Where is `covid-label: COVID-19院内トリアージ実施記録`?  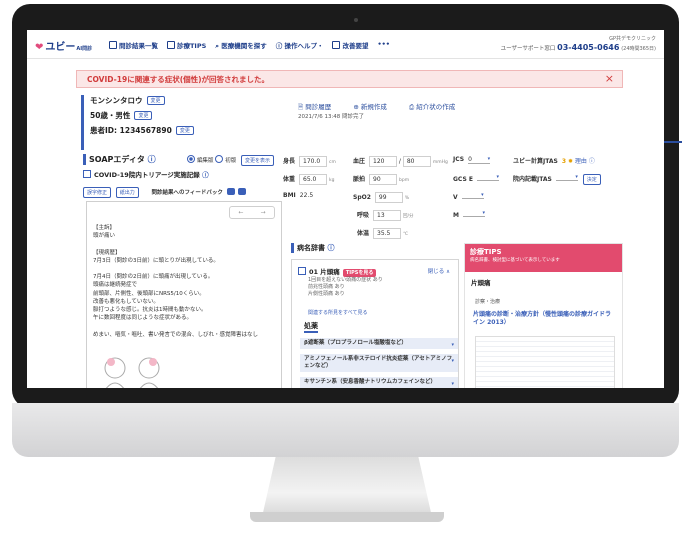 covid-label: COVID-19院内トリアージ実施記録 is located at coordinates (147, 175).